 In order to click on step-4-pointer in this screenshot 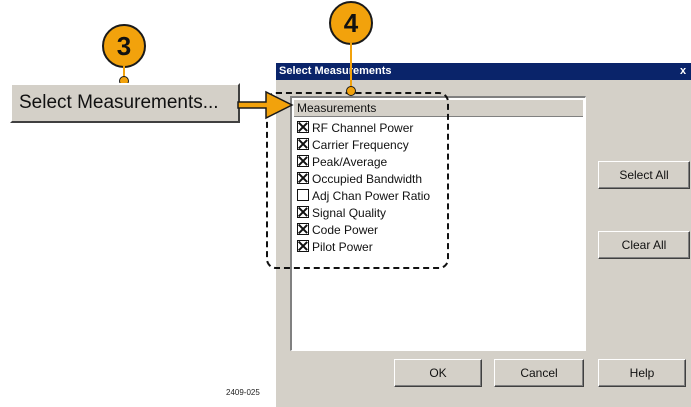, I will do `click(351, 66)`.